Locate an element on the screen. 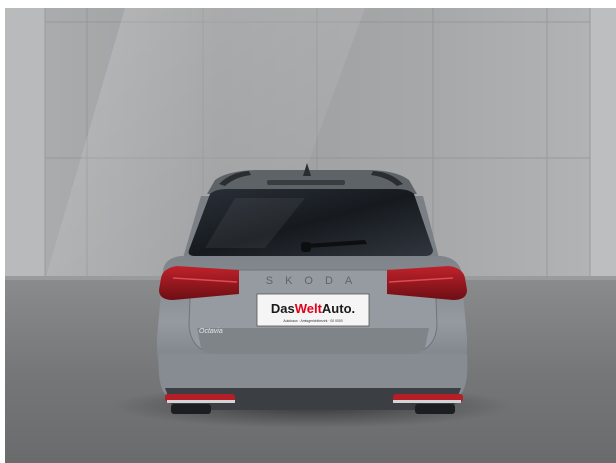 The height and width of the screenshot is (463, 616). plate-text: DasWeltAuto. is located at coordinates (313, 308).